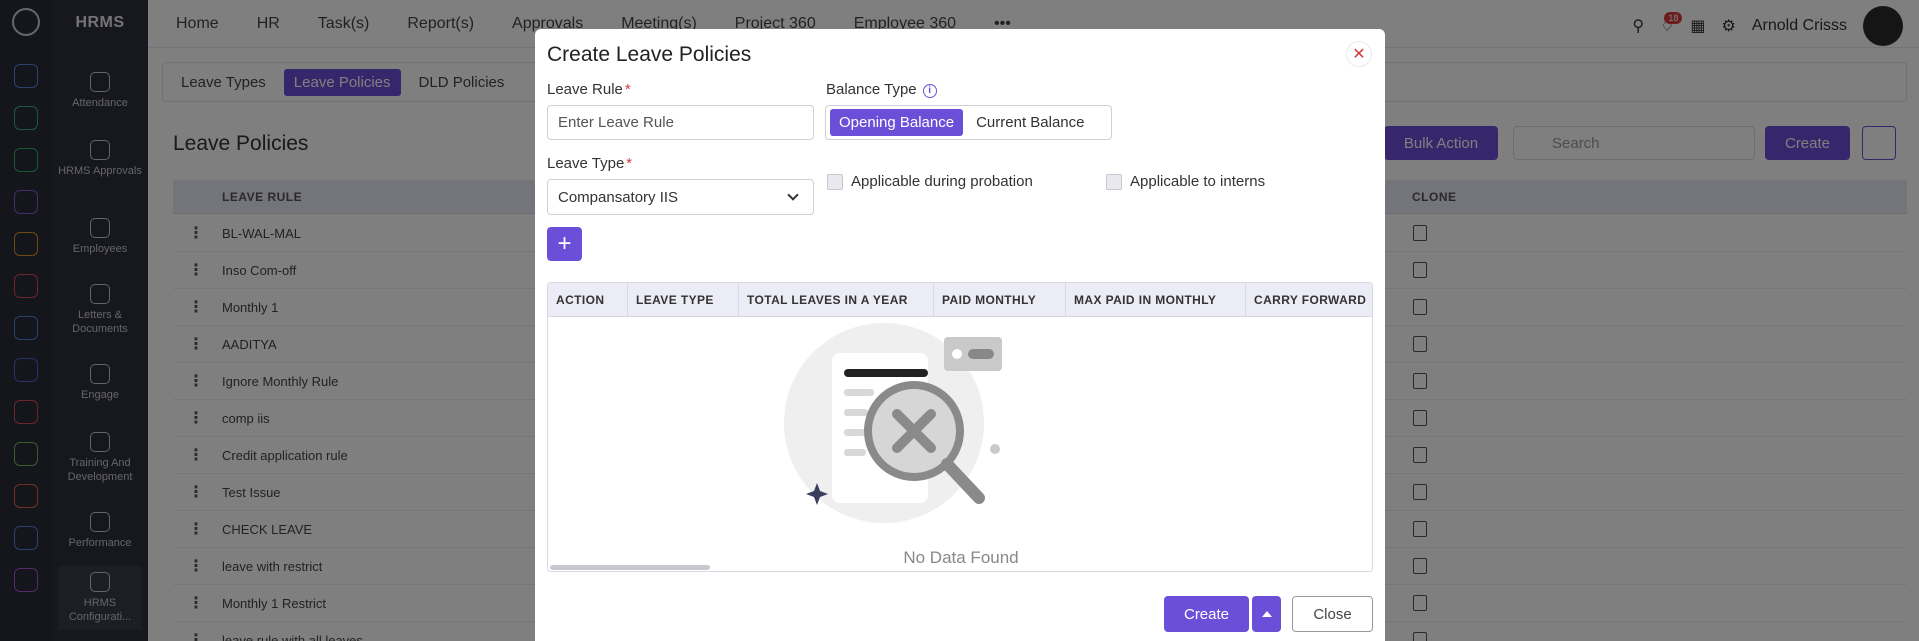  I want to click on balance-type-label: Balance Type i, so click(881, 89).